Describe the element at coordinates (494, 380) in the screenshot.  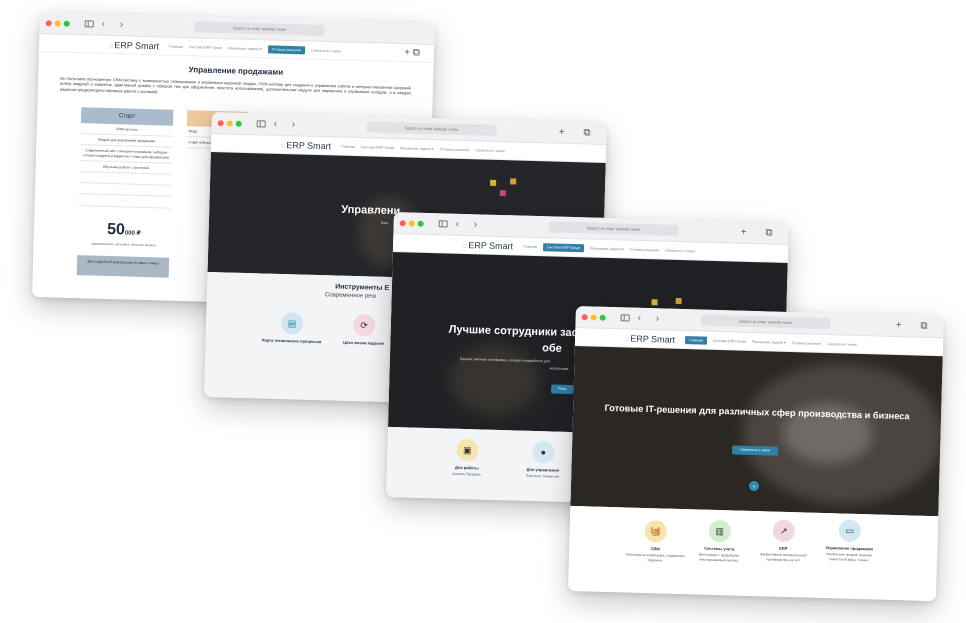
I see `hero-photo` at that location.